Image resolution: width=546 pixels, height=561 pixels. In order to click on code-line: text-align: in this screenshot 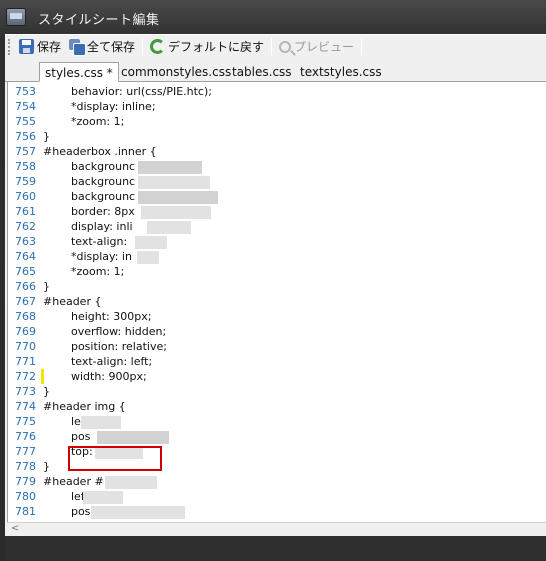, I will do `click(85, 241)`.